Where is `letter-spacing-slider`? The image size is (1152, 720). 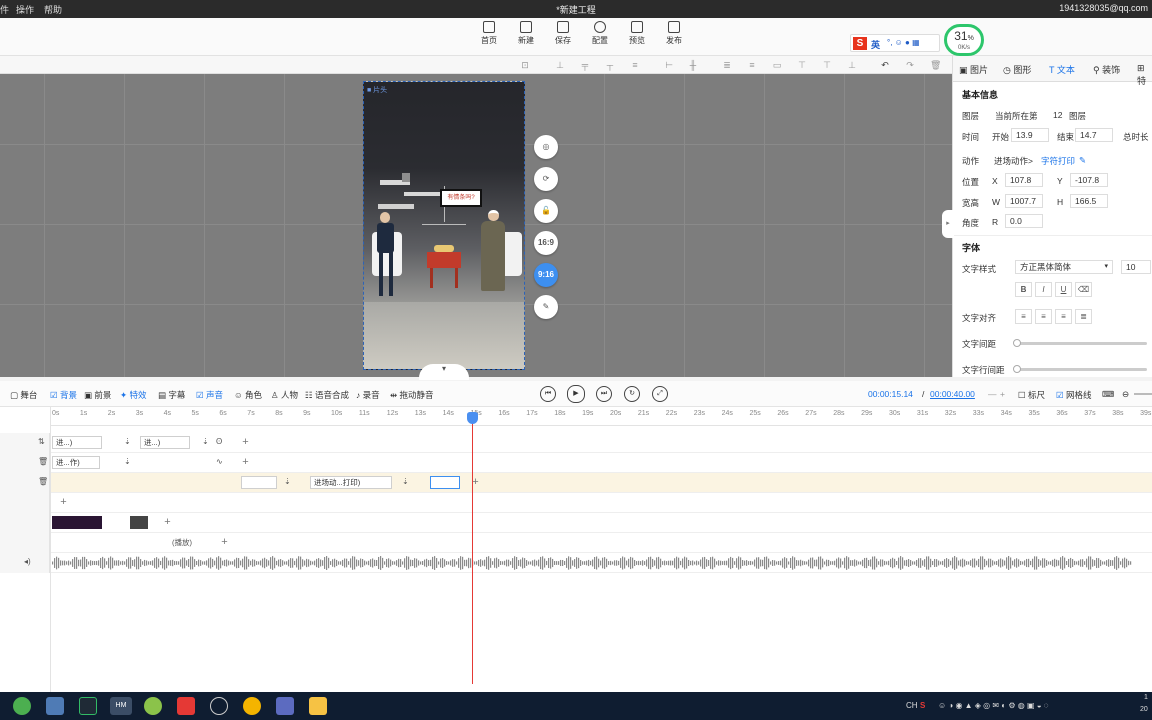
letter-spacing-slider is located at coordinates (1080, 343).